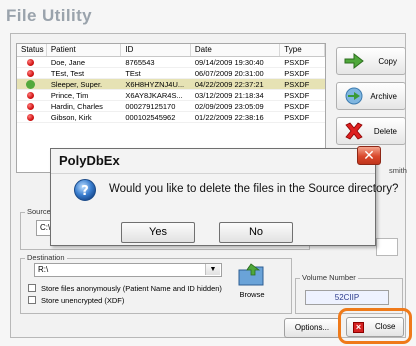  What do you see at coordinates (32, 50) in the screenshot?
I see `column-status: Status` at bounding box center [32, 50].